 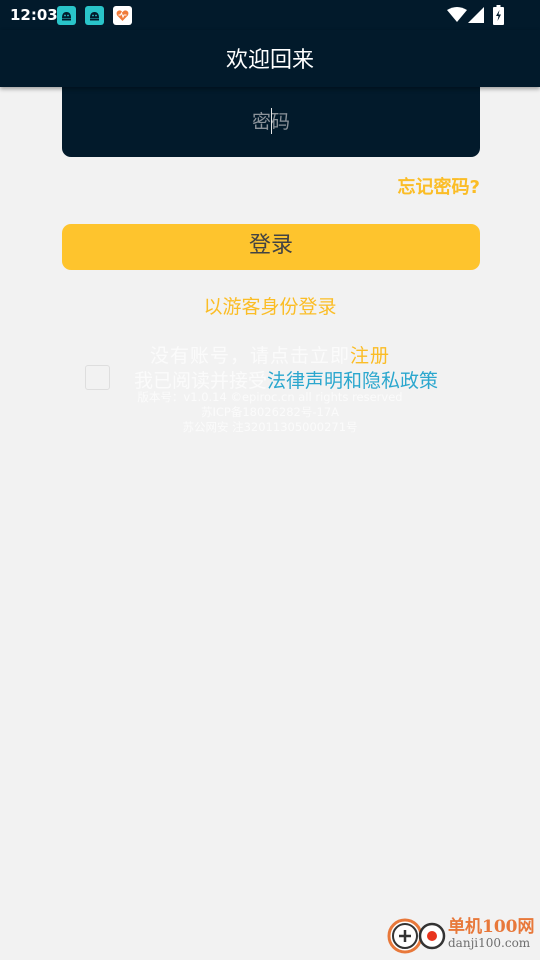 I want to click on watermark-name: 单机100网, so click(x=491, y=927).